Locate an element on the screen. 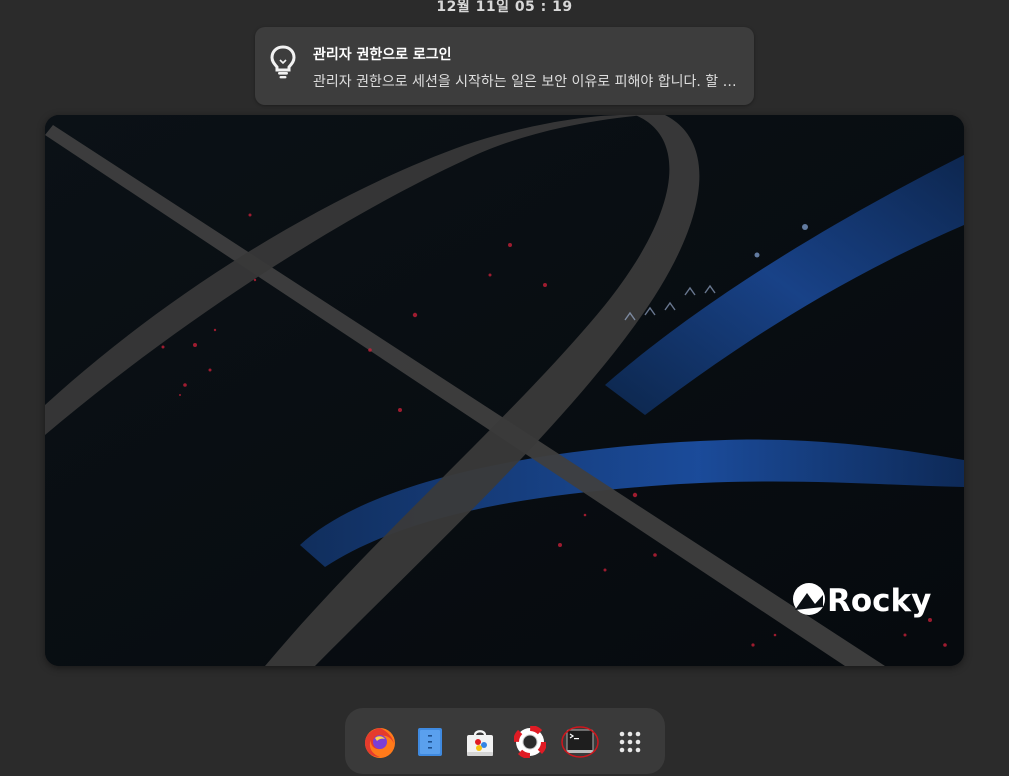  top-bar-clock: 12월 11일 05 : 19 is located at coordinates (504, 7).